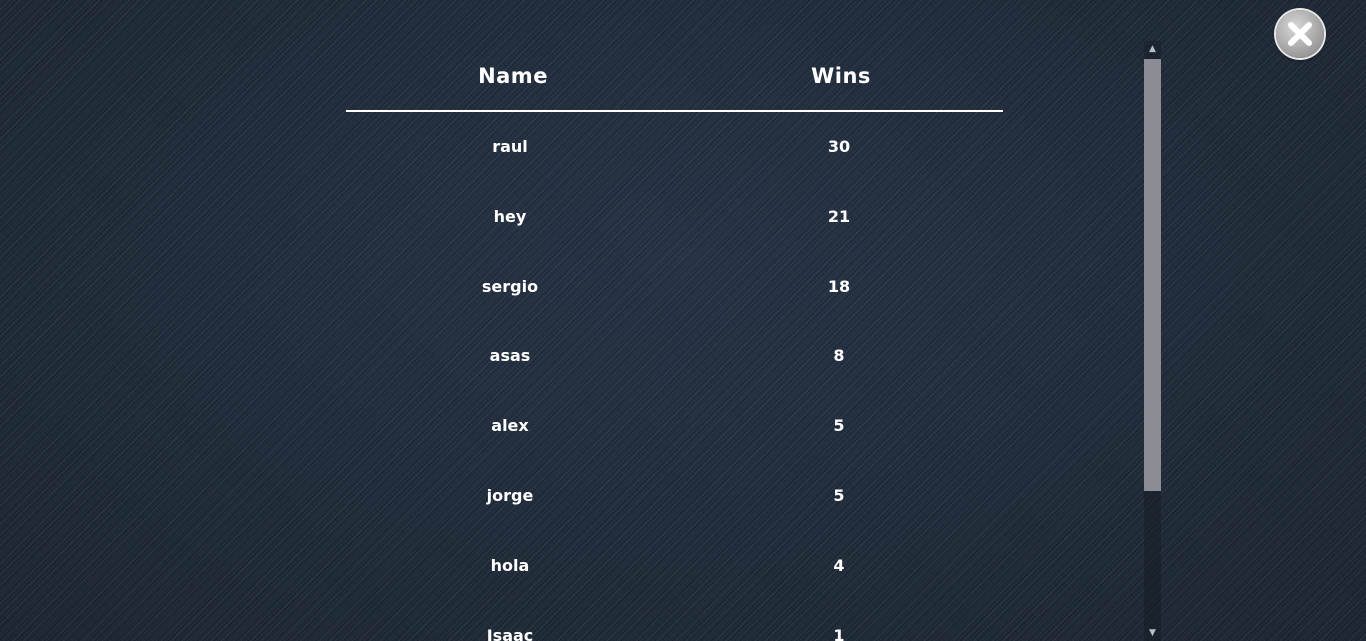  Describe the element at coordinates (510, 495) in the screenshot. I see `player-name: jorge` at that location.